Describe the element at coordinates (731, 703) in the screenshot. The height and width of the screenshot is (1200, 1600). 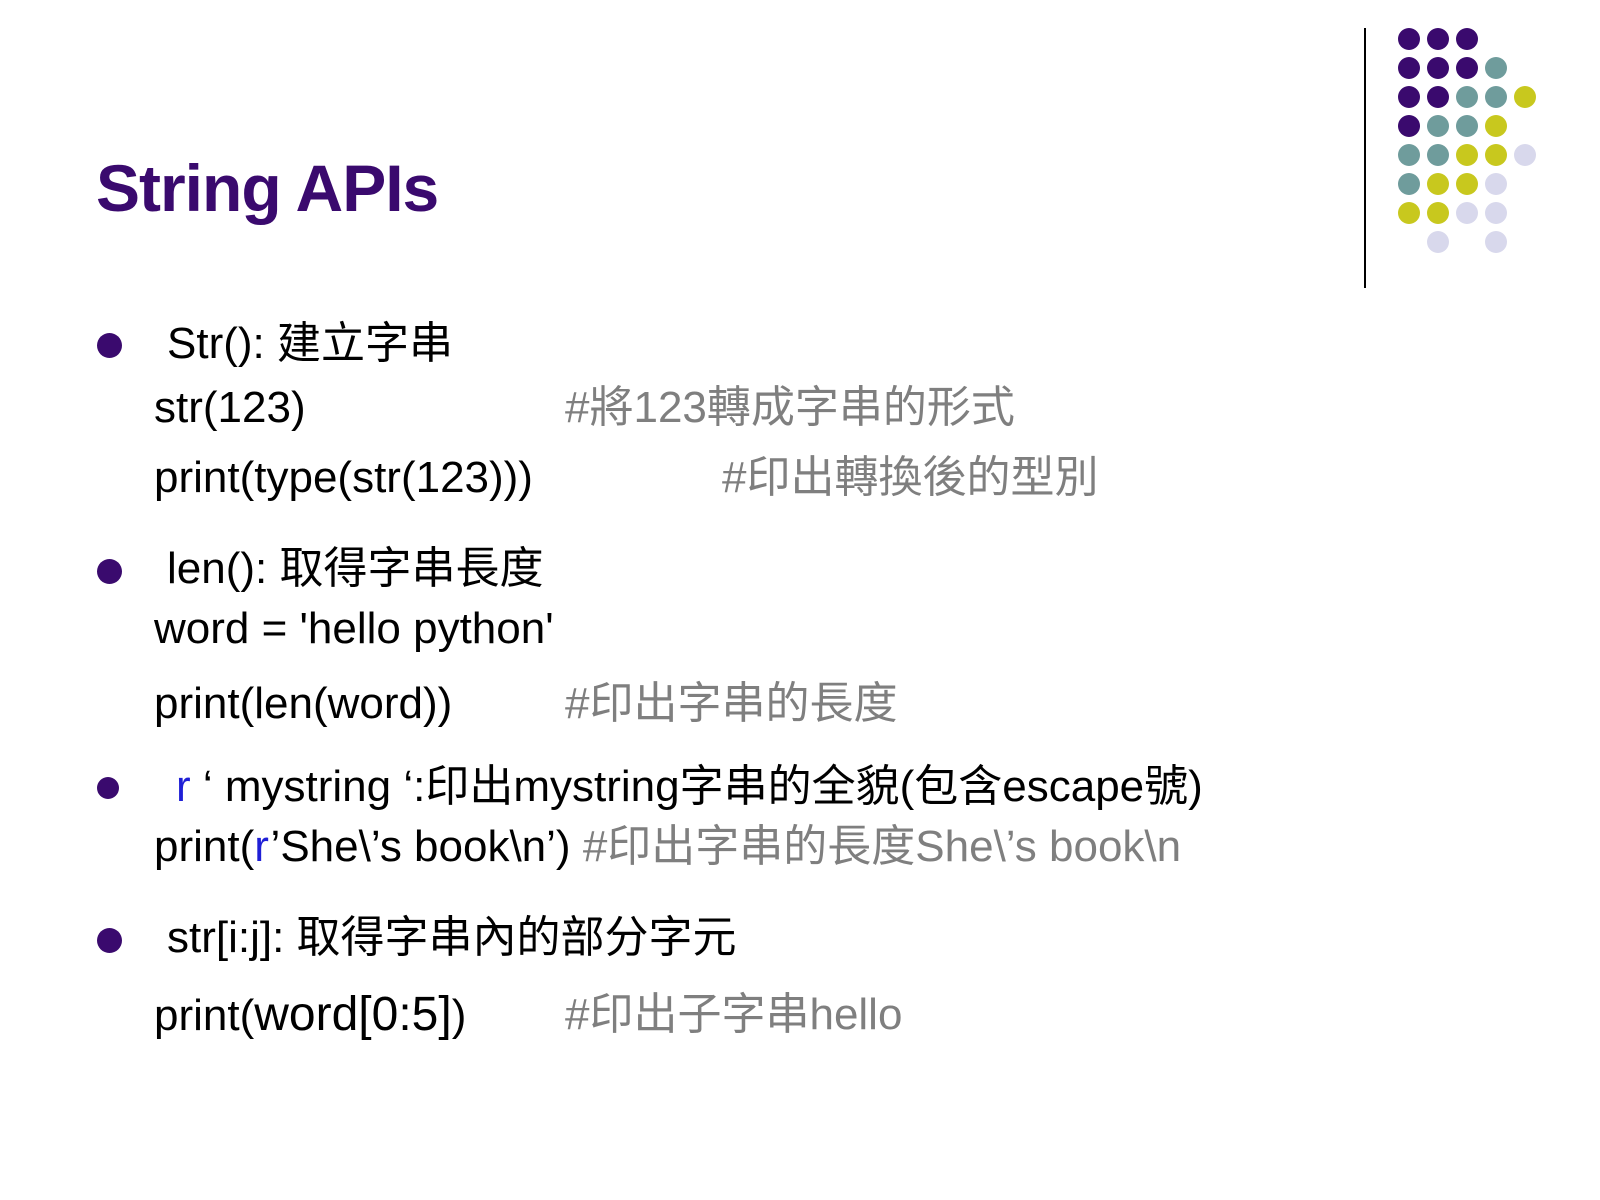
I see `code-comment: #印出字串的長度` at that location.